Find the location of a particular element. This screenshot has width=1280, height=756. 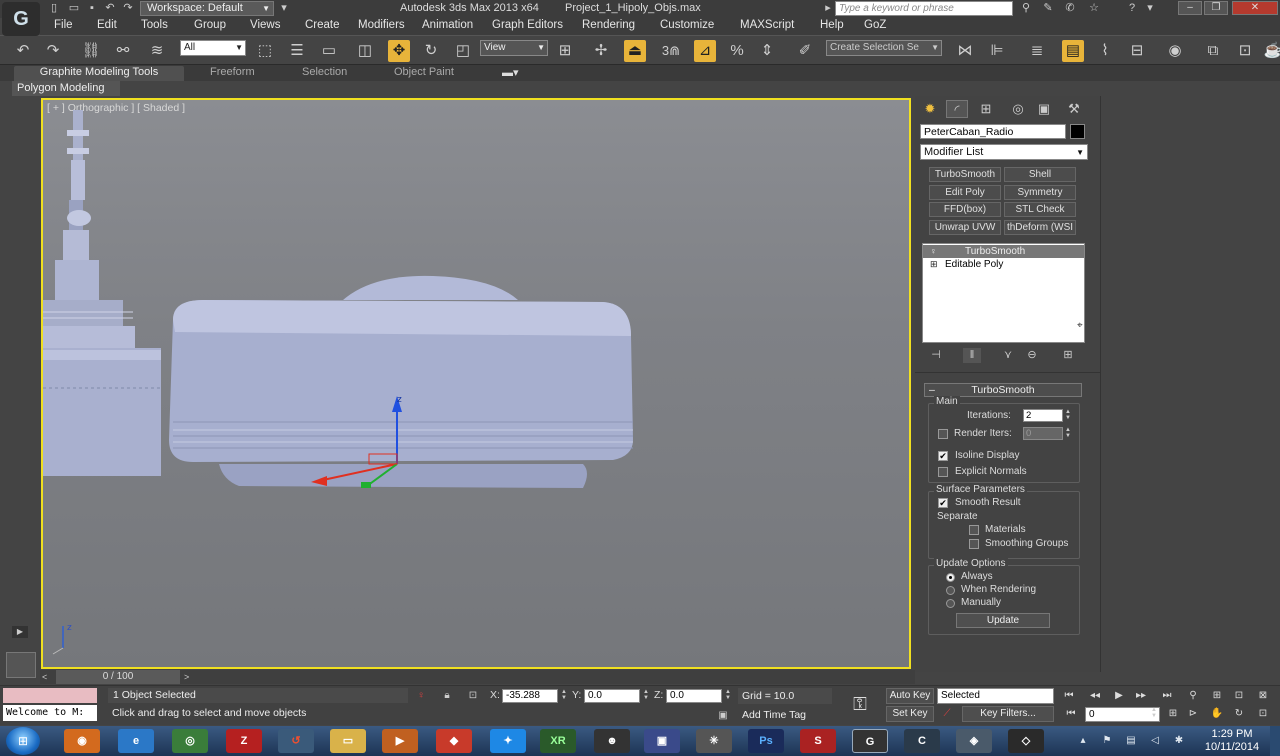

render-icon: ☕ is located at coordinates (1271, 51).